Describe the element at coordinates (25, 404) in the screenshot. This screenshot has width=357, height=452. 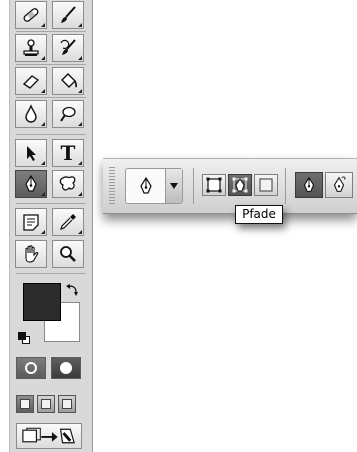
I see `standard-screen-mode-button` at that location.